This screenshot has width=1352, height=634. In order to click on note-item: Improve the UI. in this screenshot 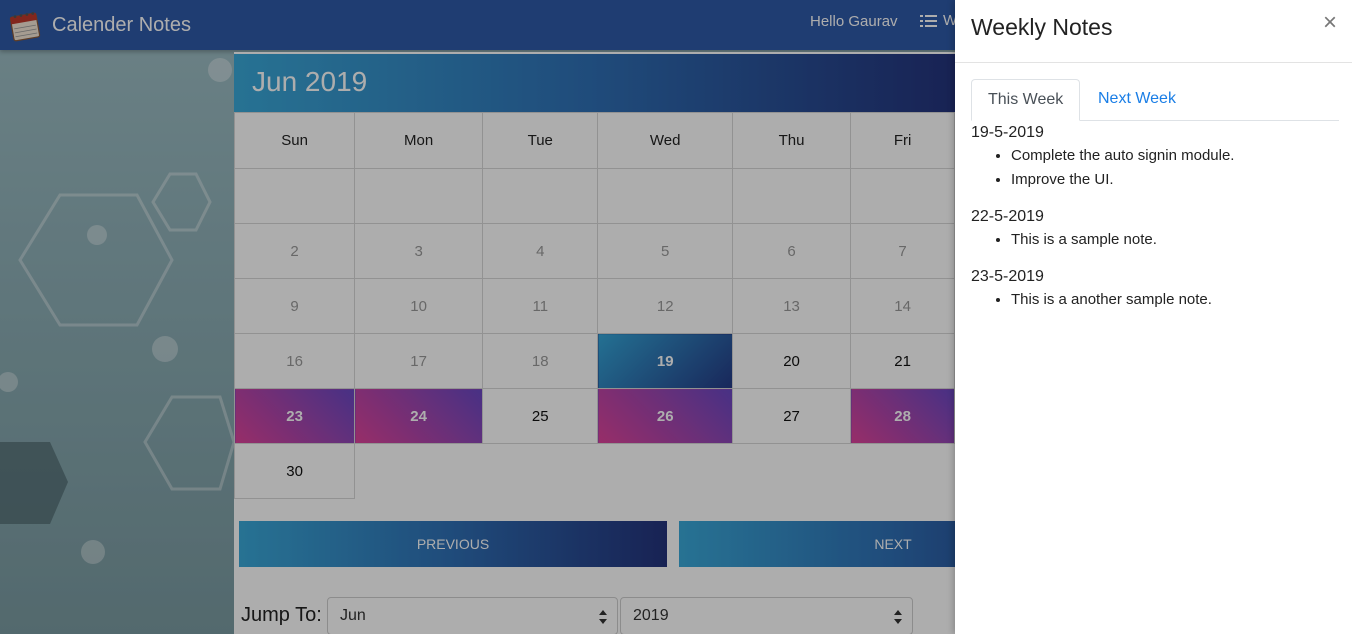, I will do `click(1175, 180)`.